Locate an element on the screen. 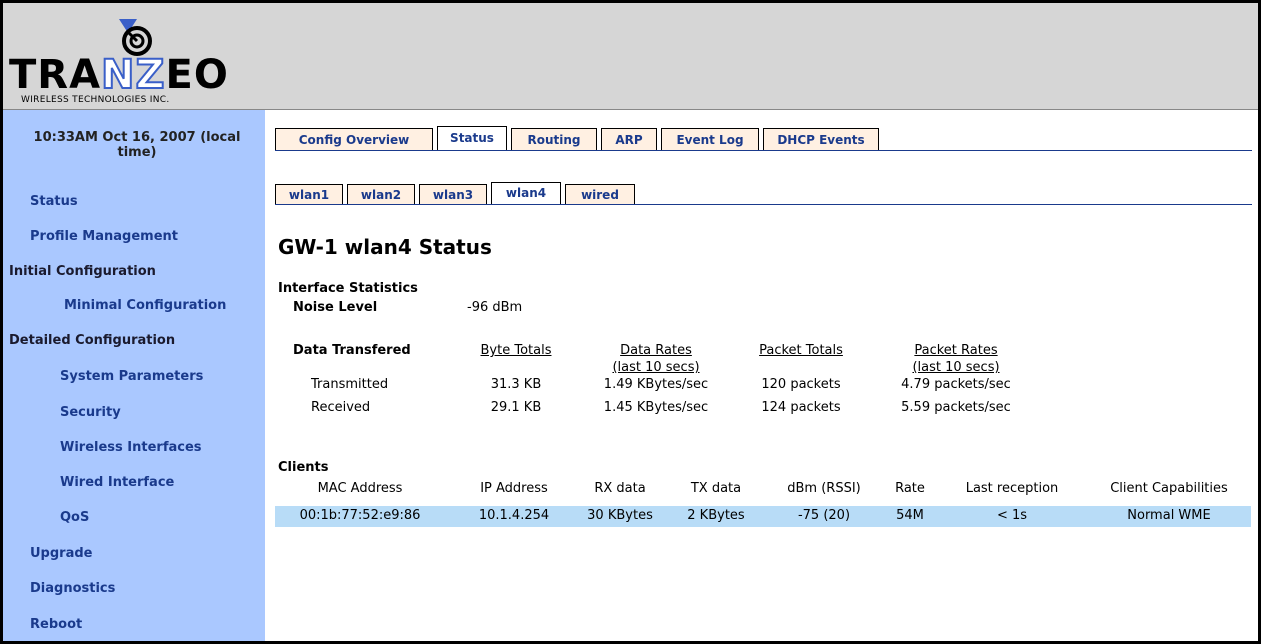  interface-stats-heading: Interface Statistics is located at coordinates (348, 288).